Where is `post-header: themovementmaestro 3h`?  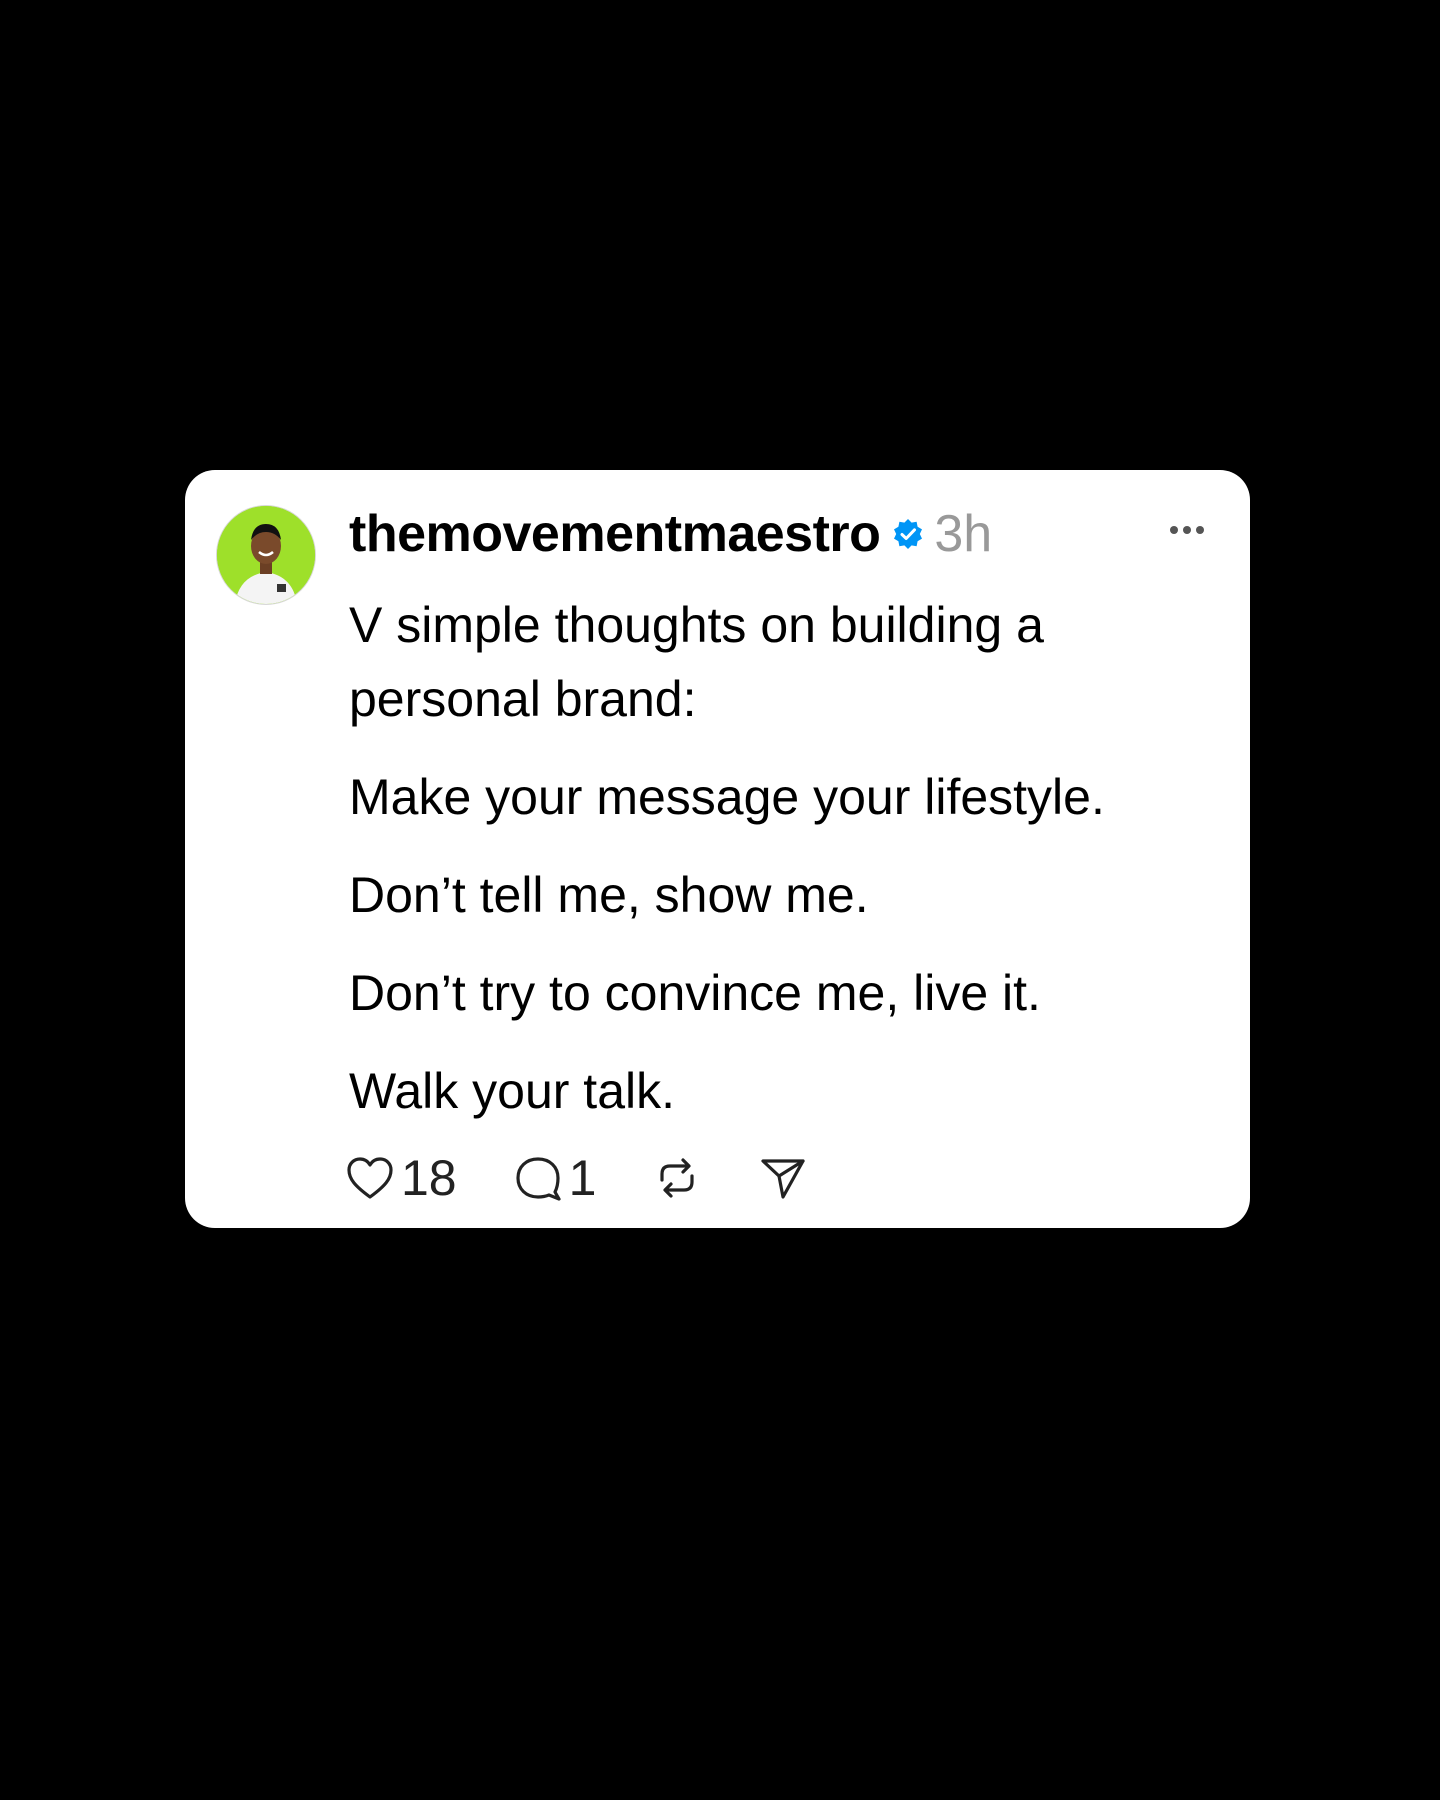 post-header: themovementmaestro 3h is located at coordinates (670, 534).